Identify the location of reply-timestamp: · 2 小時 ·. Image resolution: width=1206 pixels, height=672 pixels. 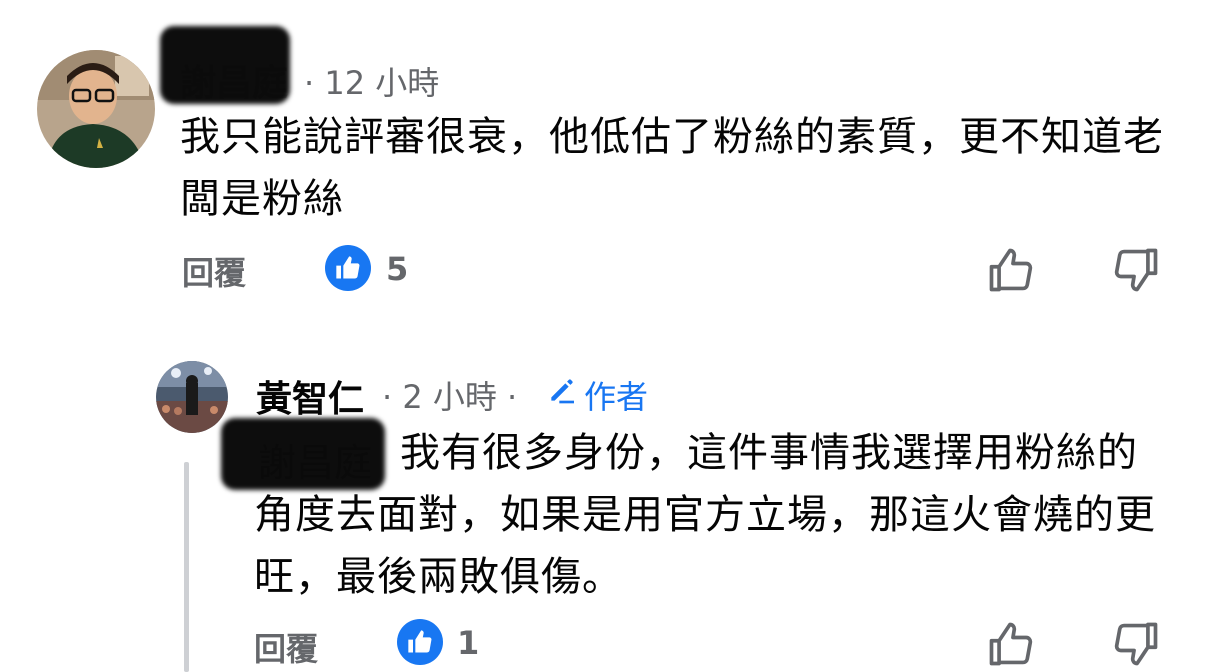
(449, 395).